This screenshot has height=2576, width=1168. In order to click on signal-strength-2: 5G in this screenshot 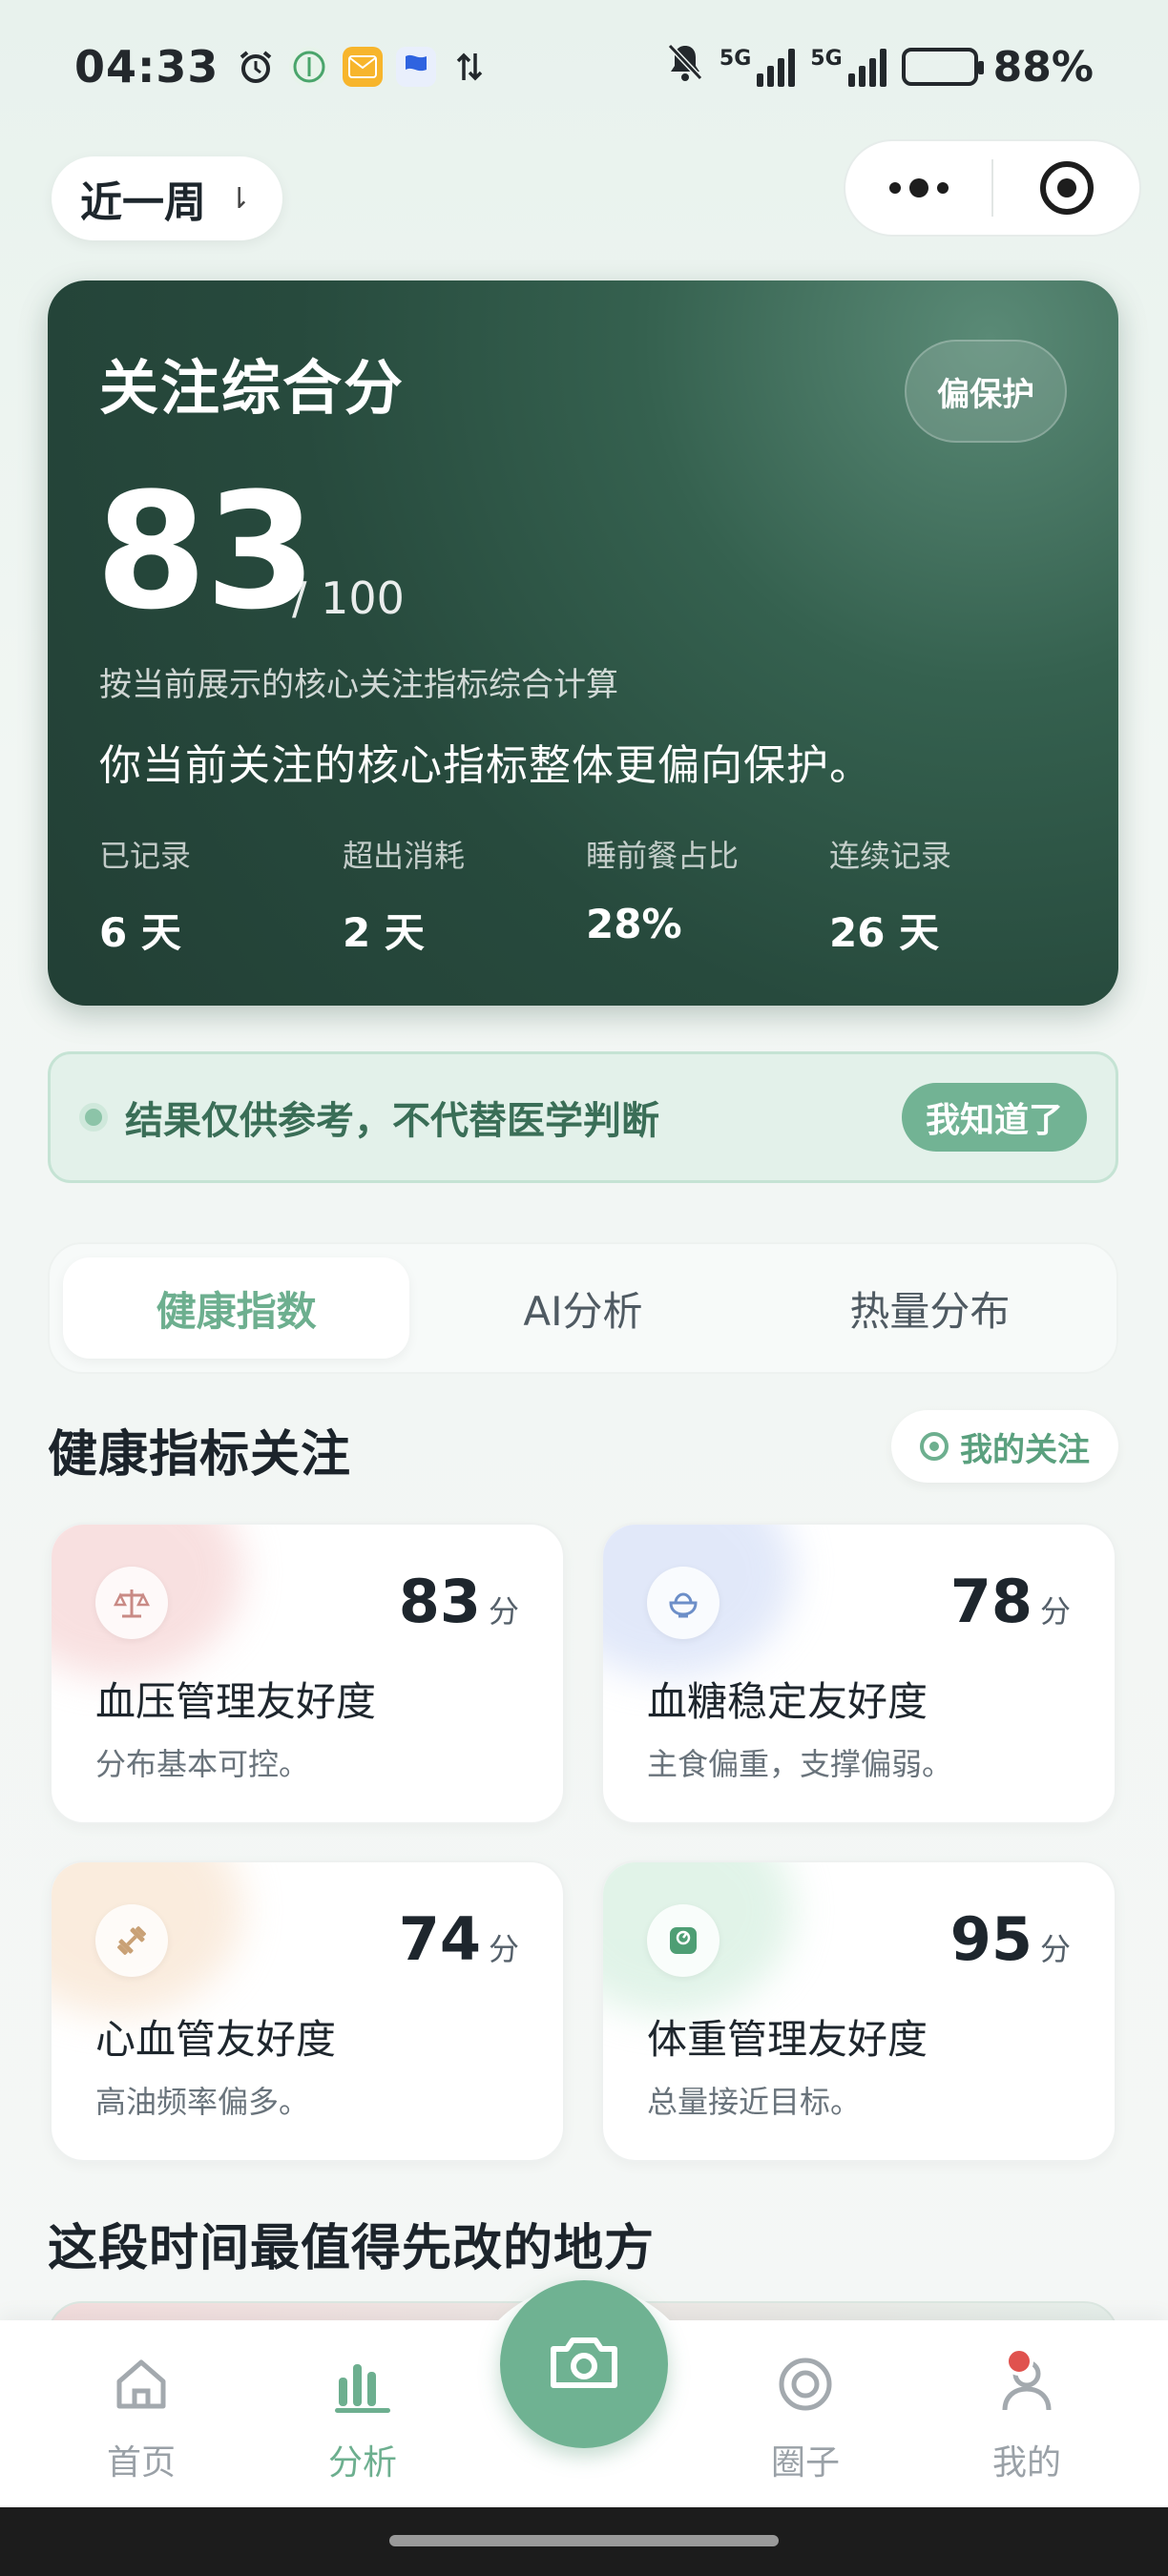, I will do `click(848, 67)`.